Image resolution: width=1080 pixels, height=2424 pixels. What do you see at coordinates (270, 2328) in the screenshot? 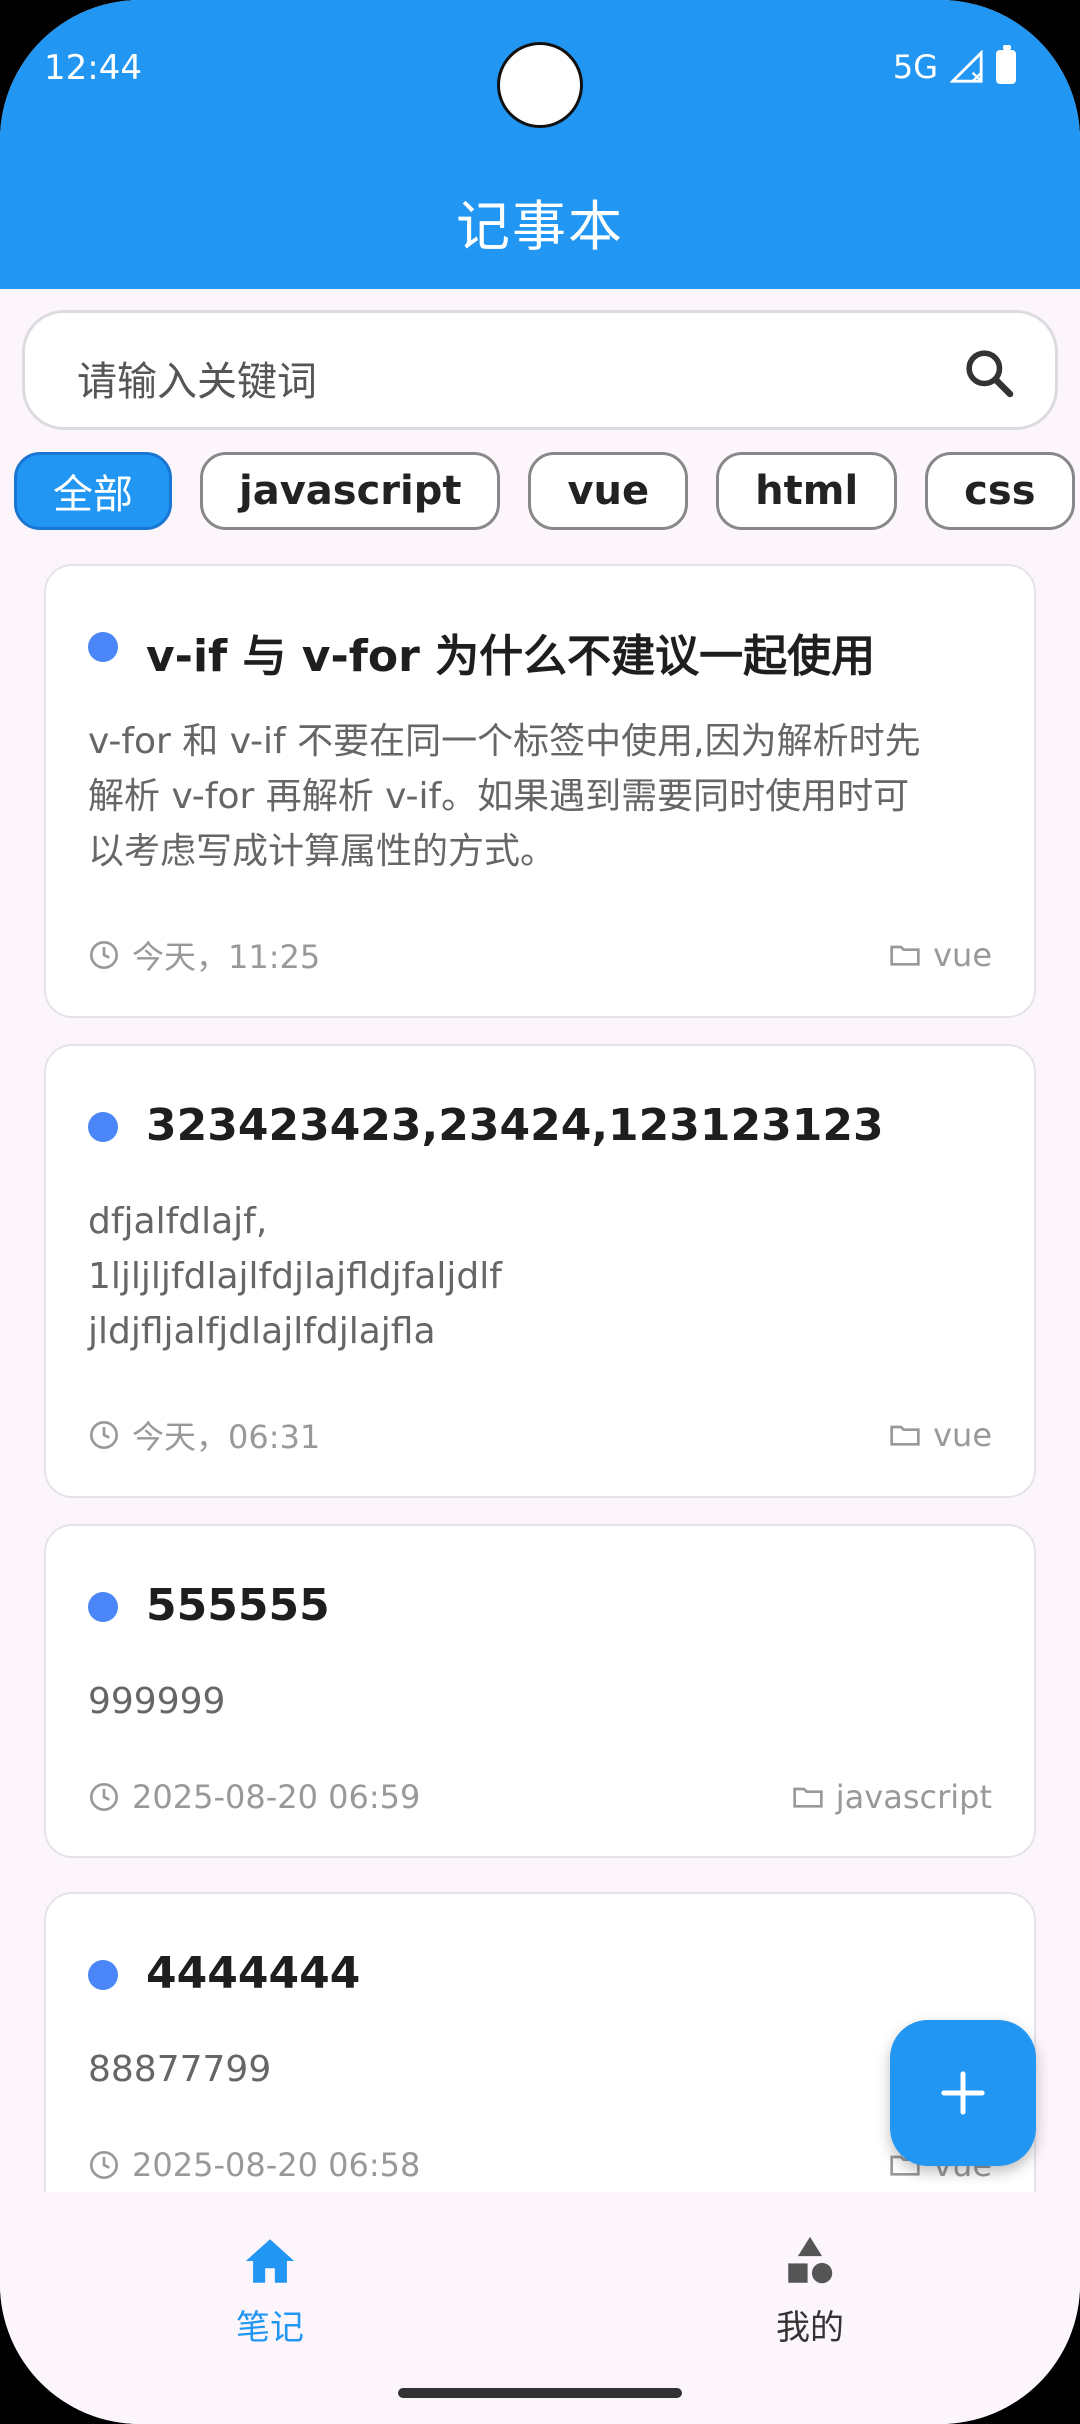
I see `nav-label-notes: 笔记` at bounding box center [270, 2328].